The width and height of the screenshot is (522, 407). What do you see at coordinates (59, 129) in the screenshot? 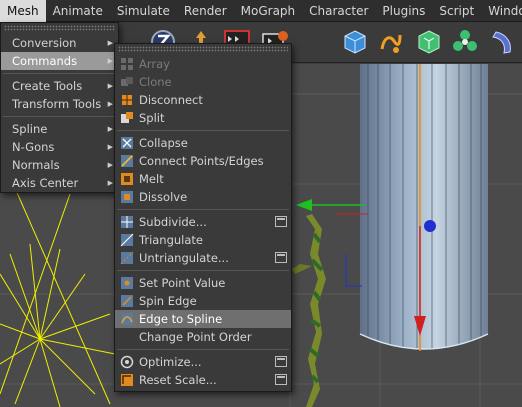
I see `mesh-menu-spline: Spline ▶` at bounding box center [59, 129].